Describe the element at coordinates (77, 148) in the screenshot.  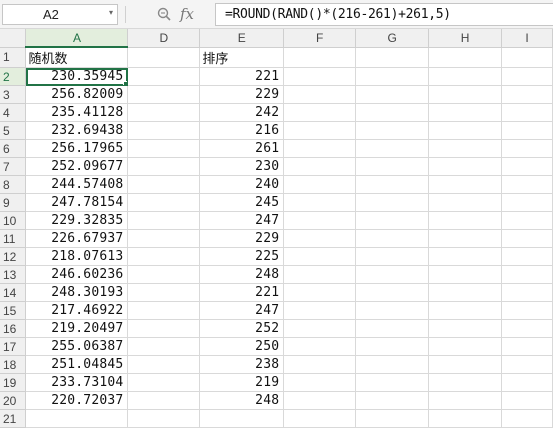
I see `cell-a: 256.17965` at that location.